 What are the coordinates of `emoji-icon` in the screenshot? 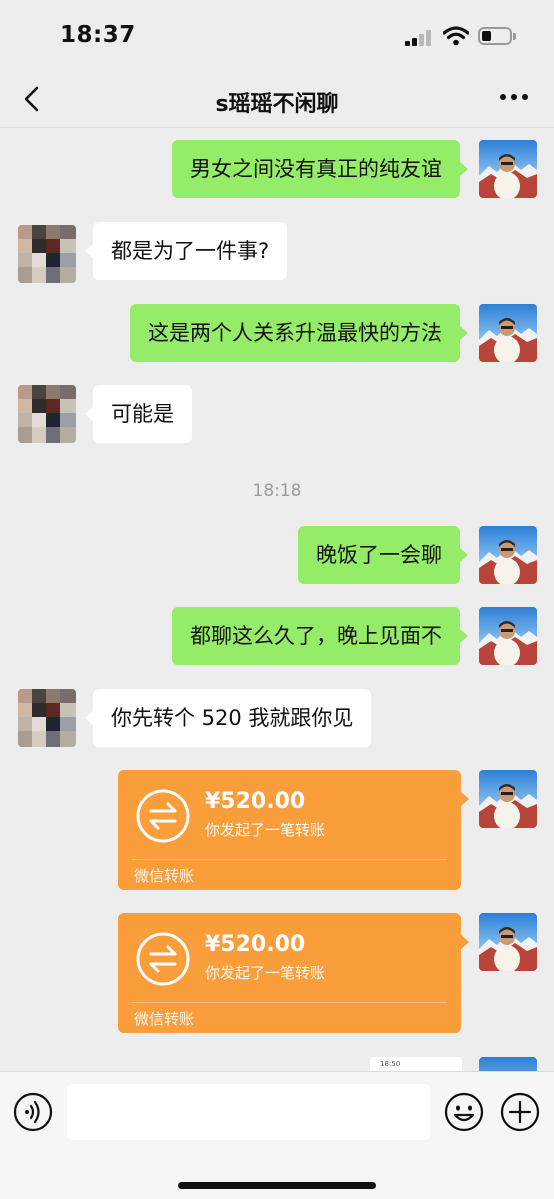 It's located at (464, 1112).